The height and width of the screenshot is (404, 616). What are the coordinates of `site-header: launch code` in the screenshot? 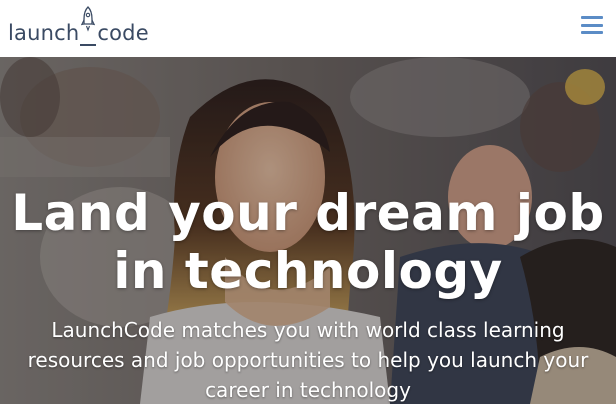 It's located at (308, 28).